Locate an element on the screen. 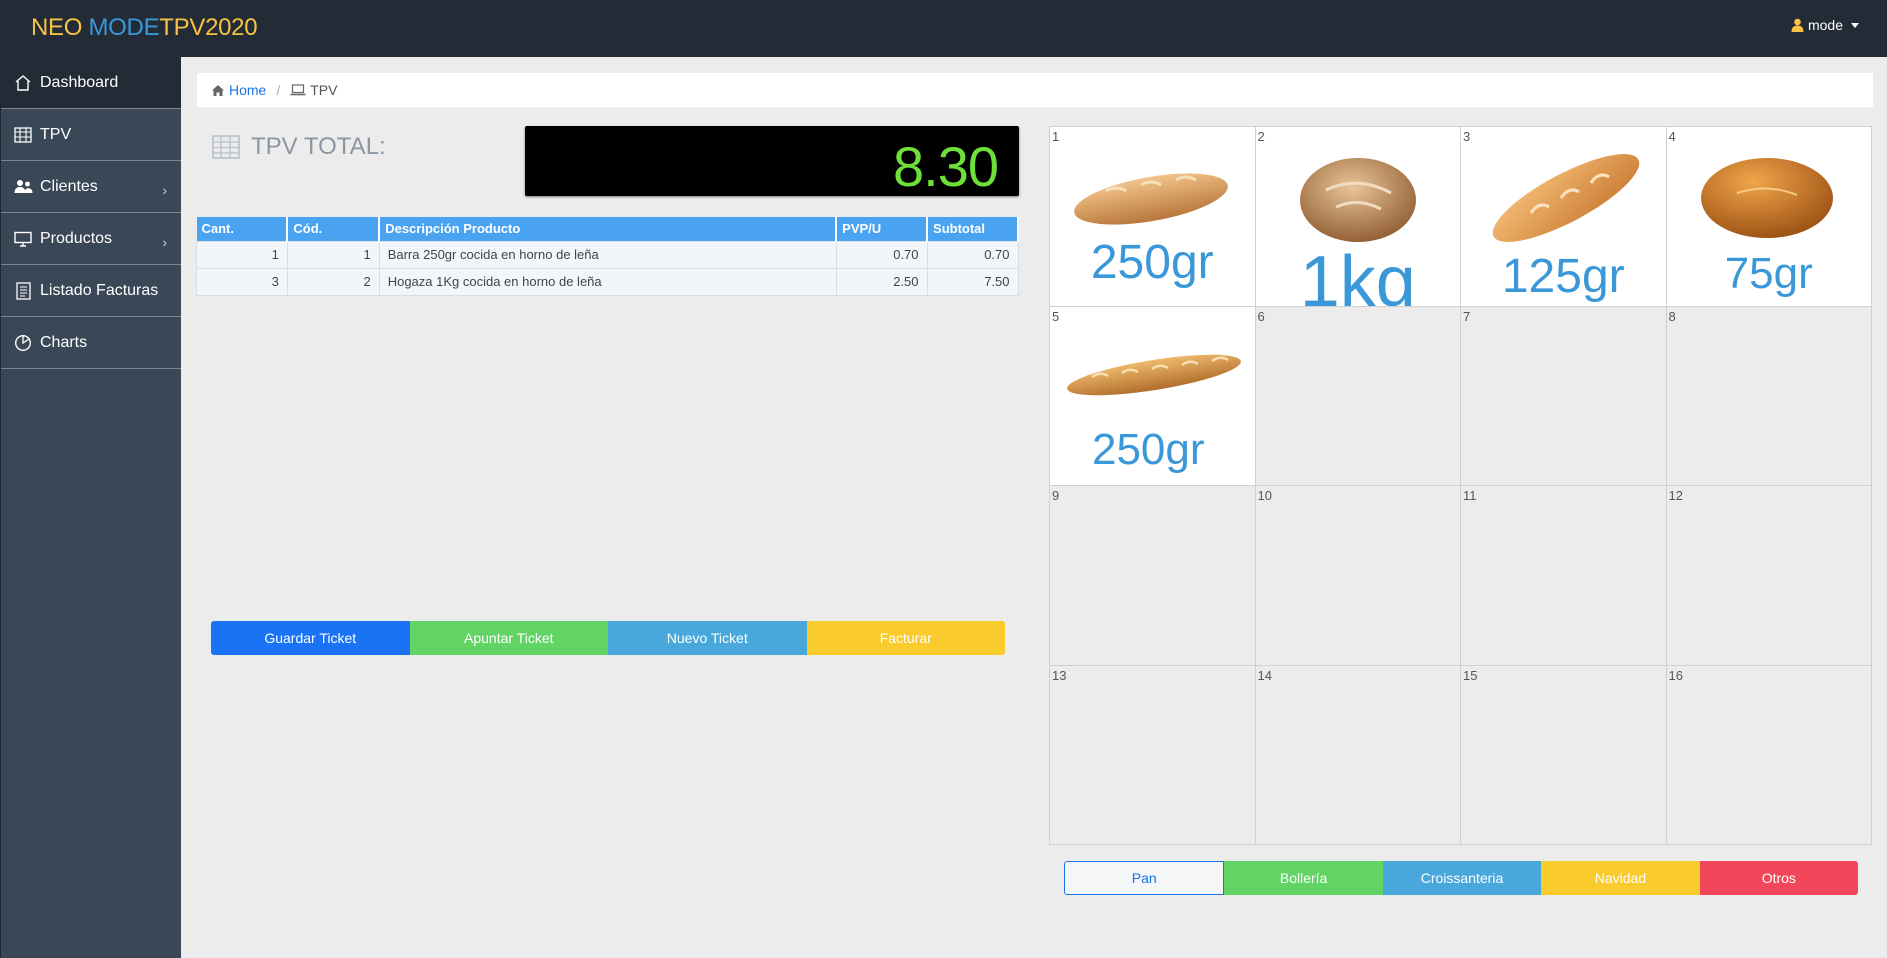 The width and height of the screenshot is (1887, 958). tile-index: 16 is located at coordinates (1675, 675).